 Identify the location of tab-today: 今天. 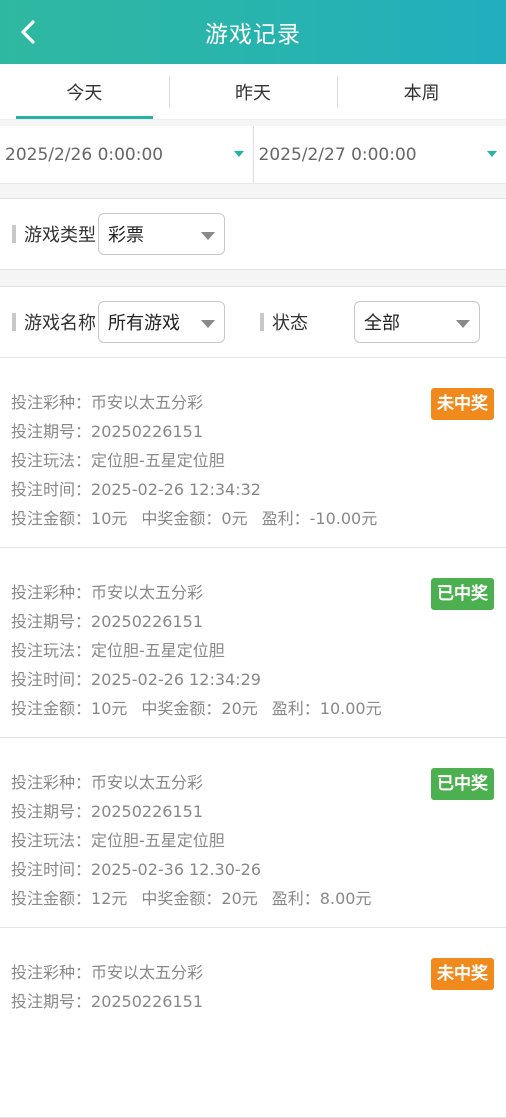
(84, 91).